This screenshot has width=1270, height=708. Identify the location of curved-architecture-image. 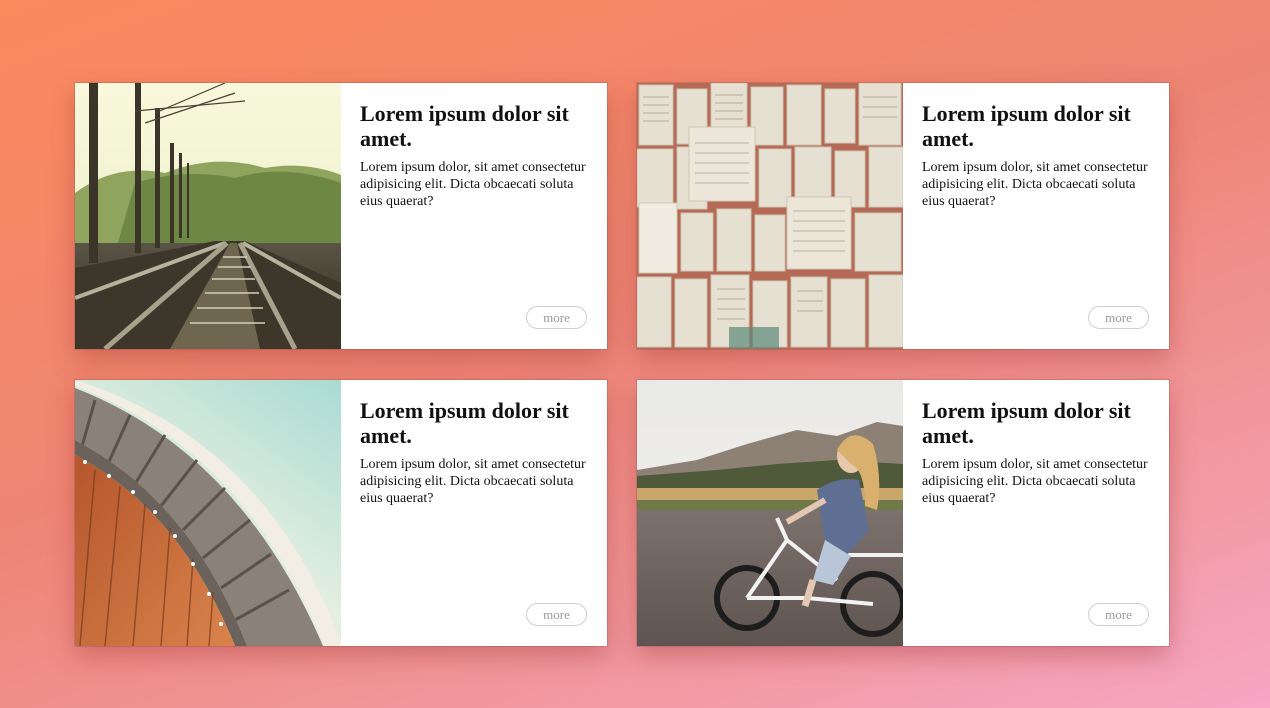
(208, 513).